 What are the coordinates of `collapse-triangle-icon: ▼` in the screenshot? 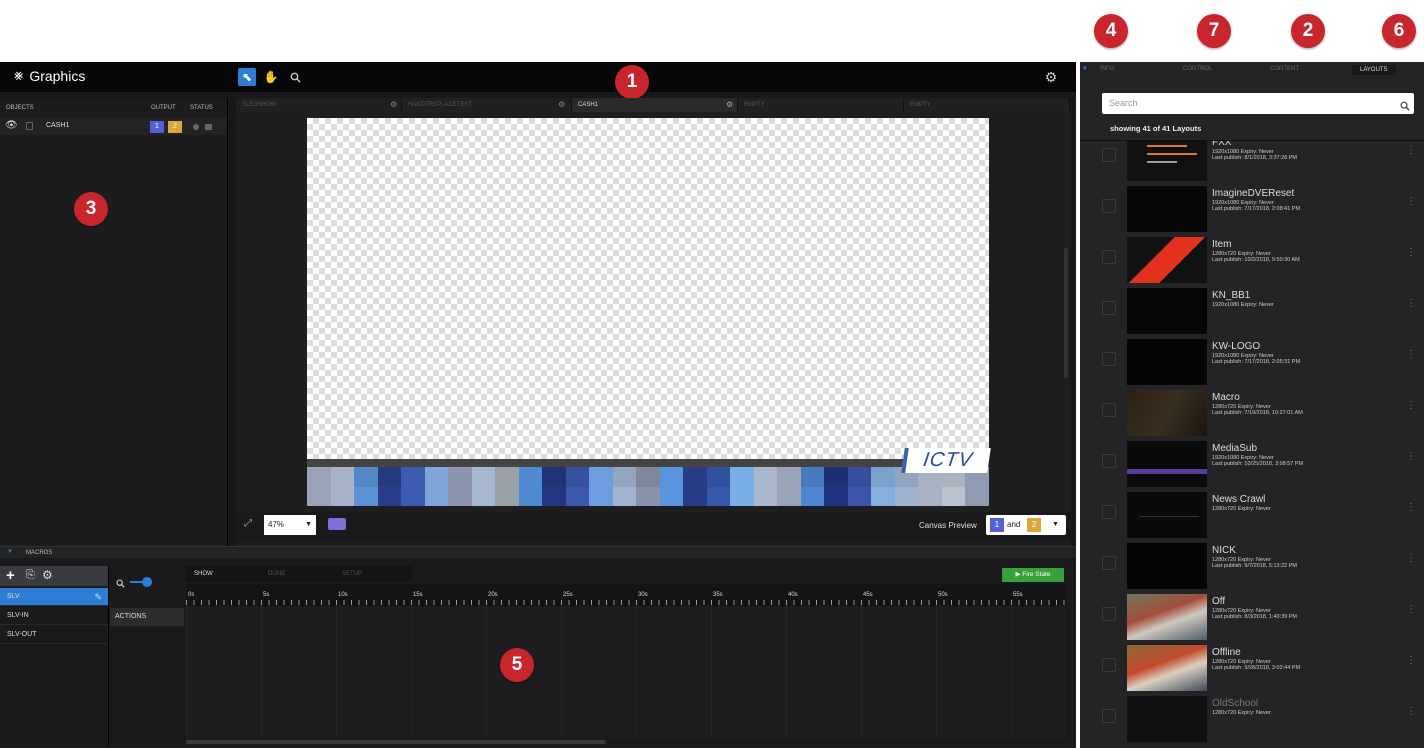 It's located at (10, 552).